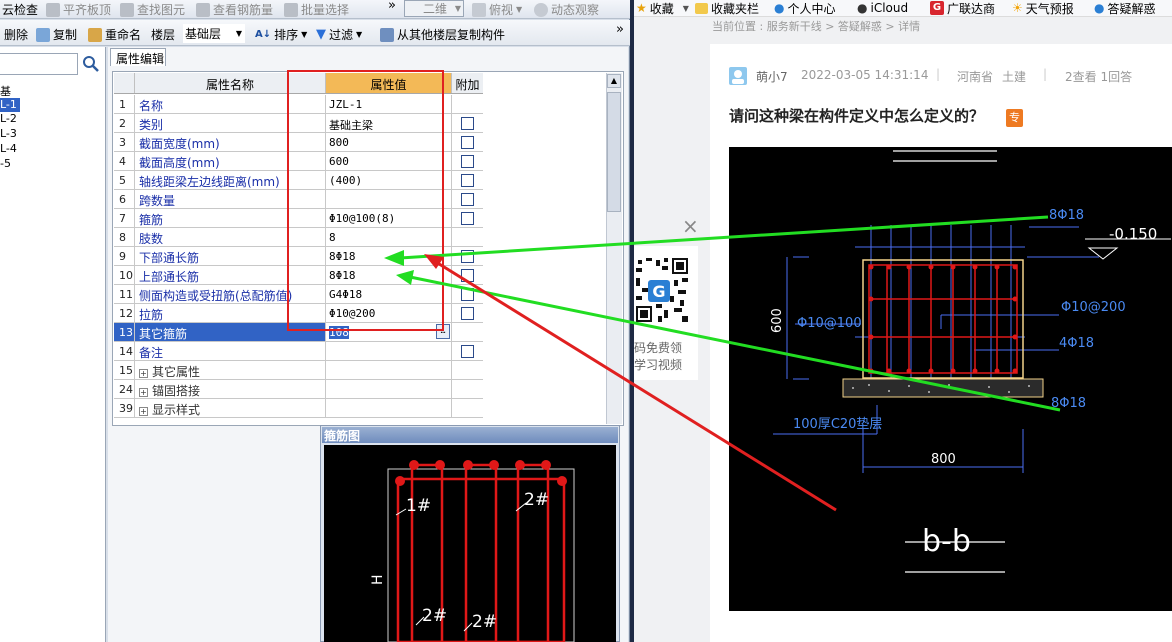 The image size is (1172, 642). Describe the element at coordinates (1014, 118) in the screenshot. I see `post-badge: 专` at that location.